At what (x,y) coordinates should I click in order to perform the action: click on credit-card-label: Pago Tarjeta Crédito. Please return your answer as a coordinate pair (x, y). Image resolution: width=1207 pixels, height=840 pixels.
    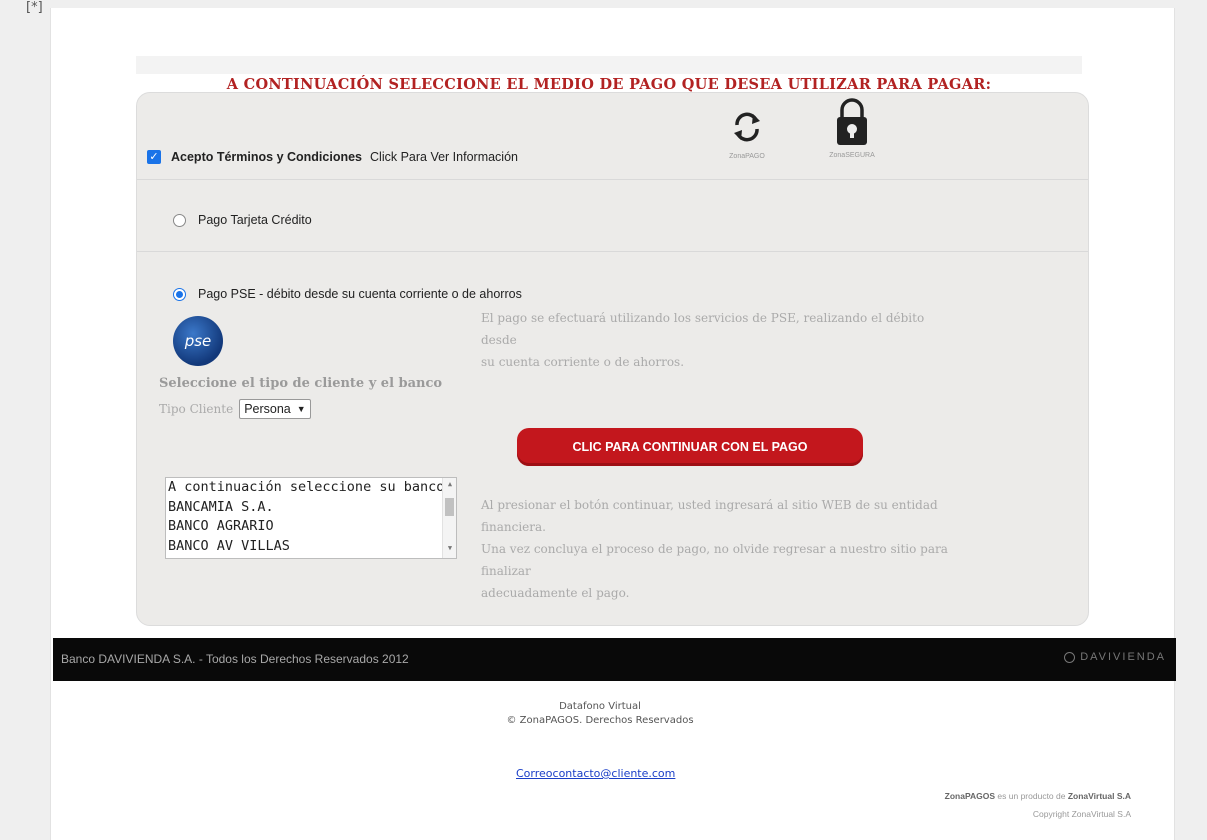
    Looking at the image, I should click on (255, 220).